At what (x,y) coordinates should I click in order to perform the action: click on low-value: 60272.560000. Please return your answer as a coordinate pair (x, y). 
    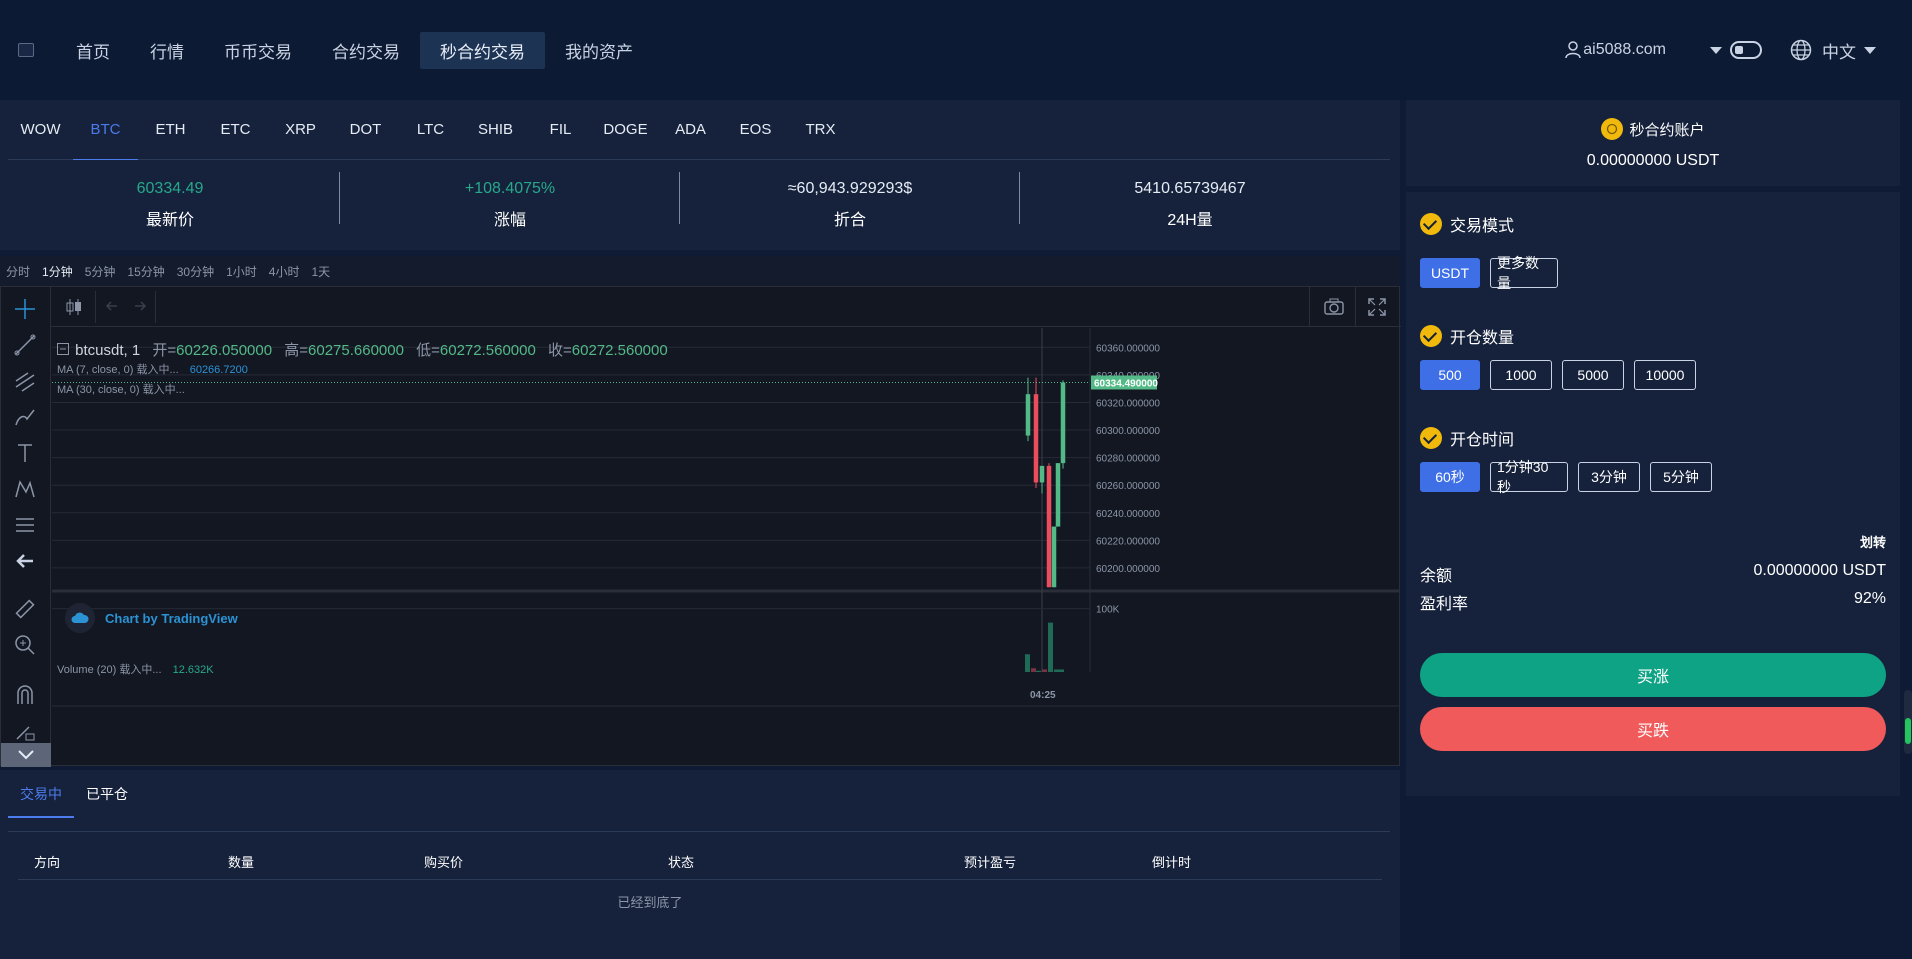
    Looking at the image, I should click on (487, 350).